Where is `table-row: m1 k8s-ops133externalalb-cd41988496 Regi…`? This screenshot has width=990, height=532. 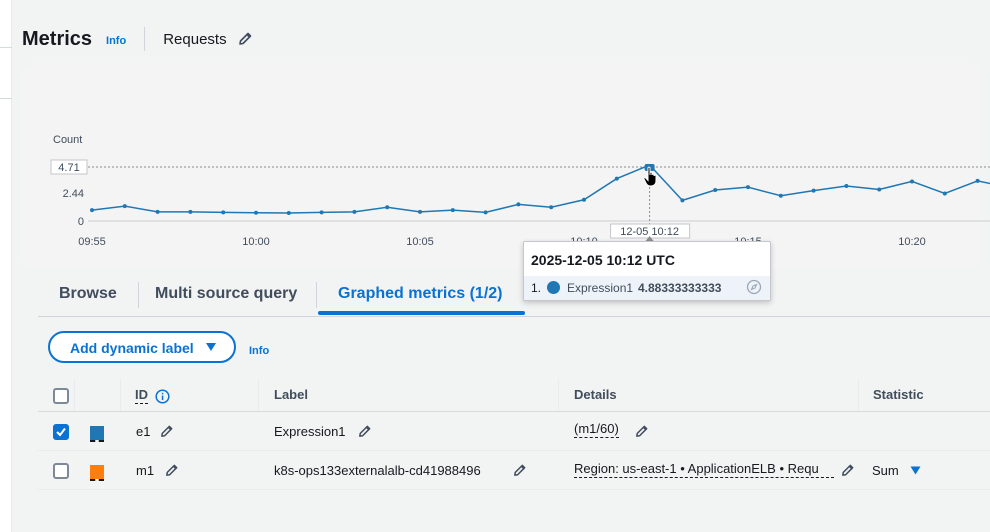
table-row: m1 k8s-ops133externalalb-cd41988496 Regi… is located at coordinates (514, 470).